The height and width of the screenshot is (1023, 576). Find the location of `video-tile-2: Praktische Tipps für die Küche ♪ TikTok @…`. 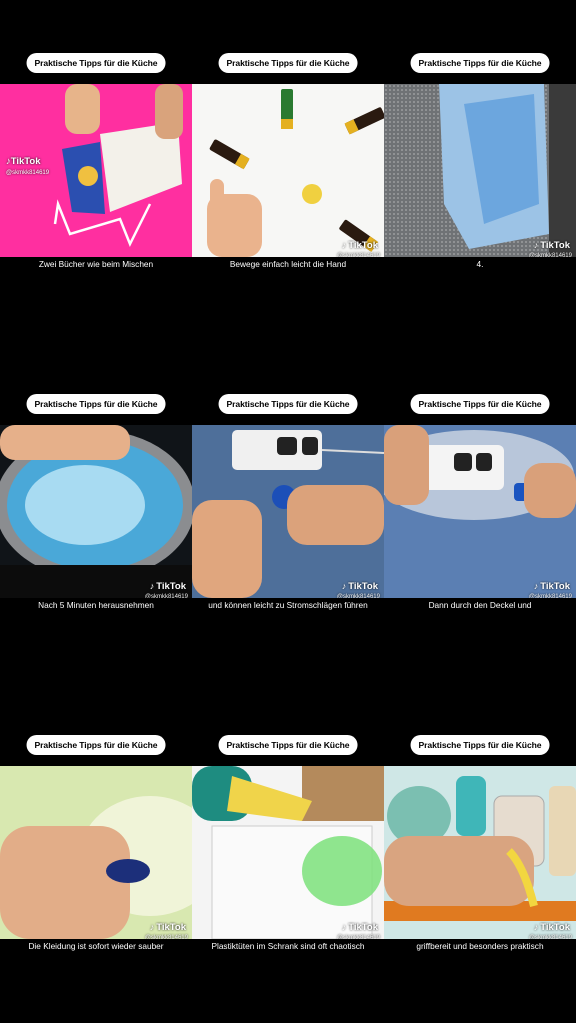

video-tile-2: Praktische Tipps für die Küche ♪ TikTok @… is located at coordinates (288, 170).